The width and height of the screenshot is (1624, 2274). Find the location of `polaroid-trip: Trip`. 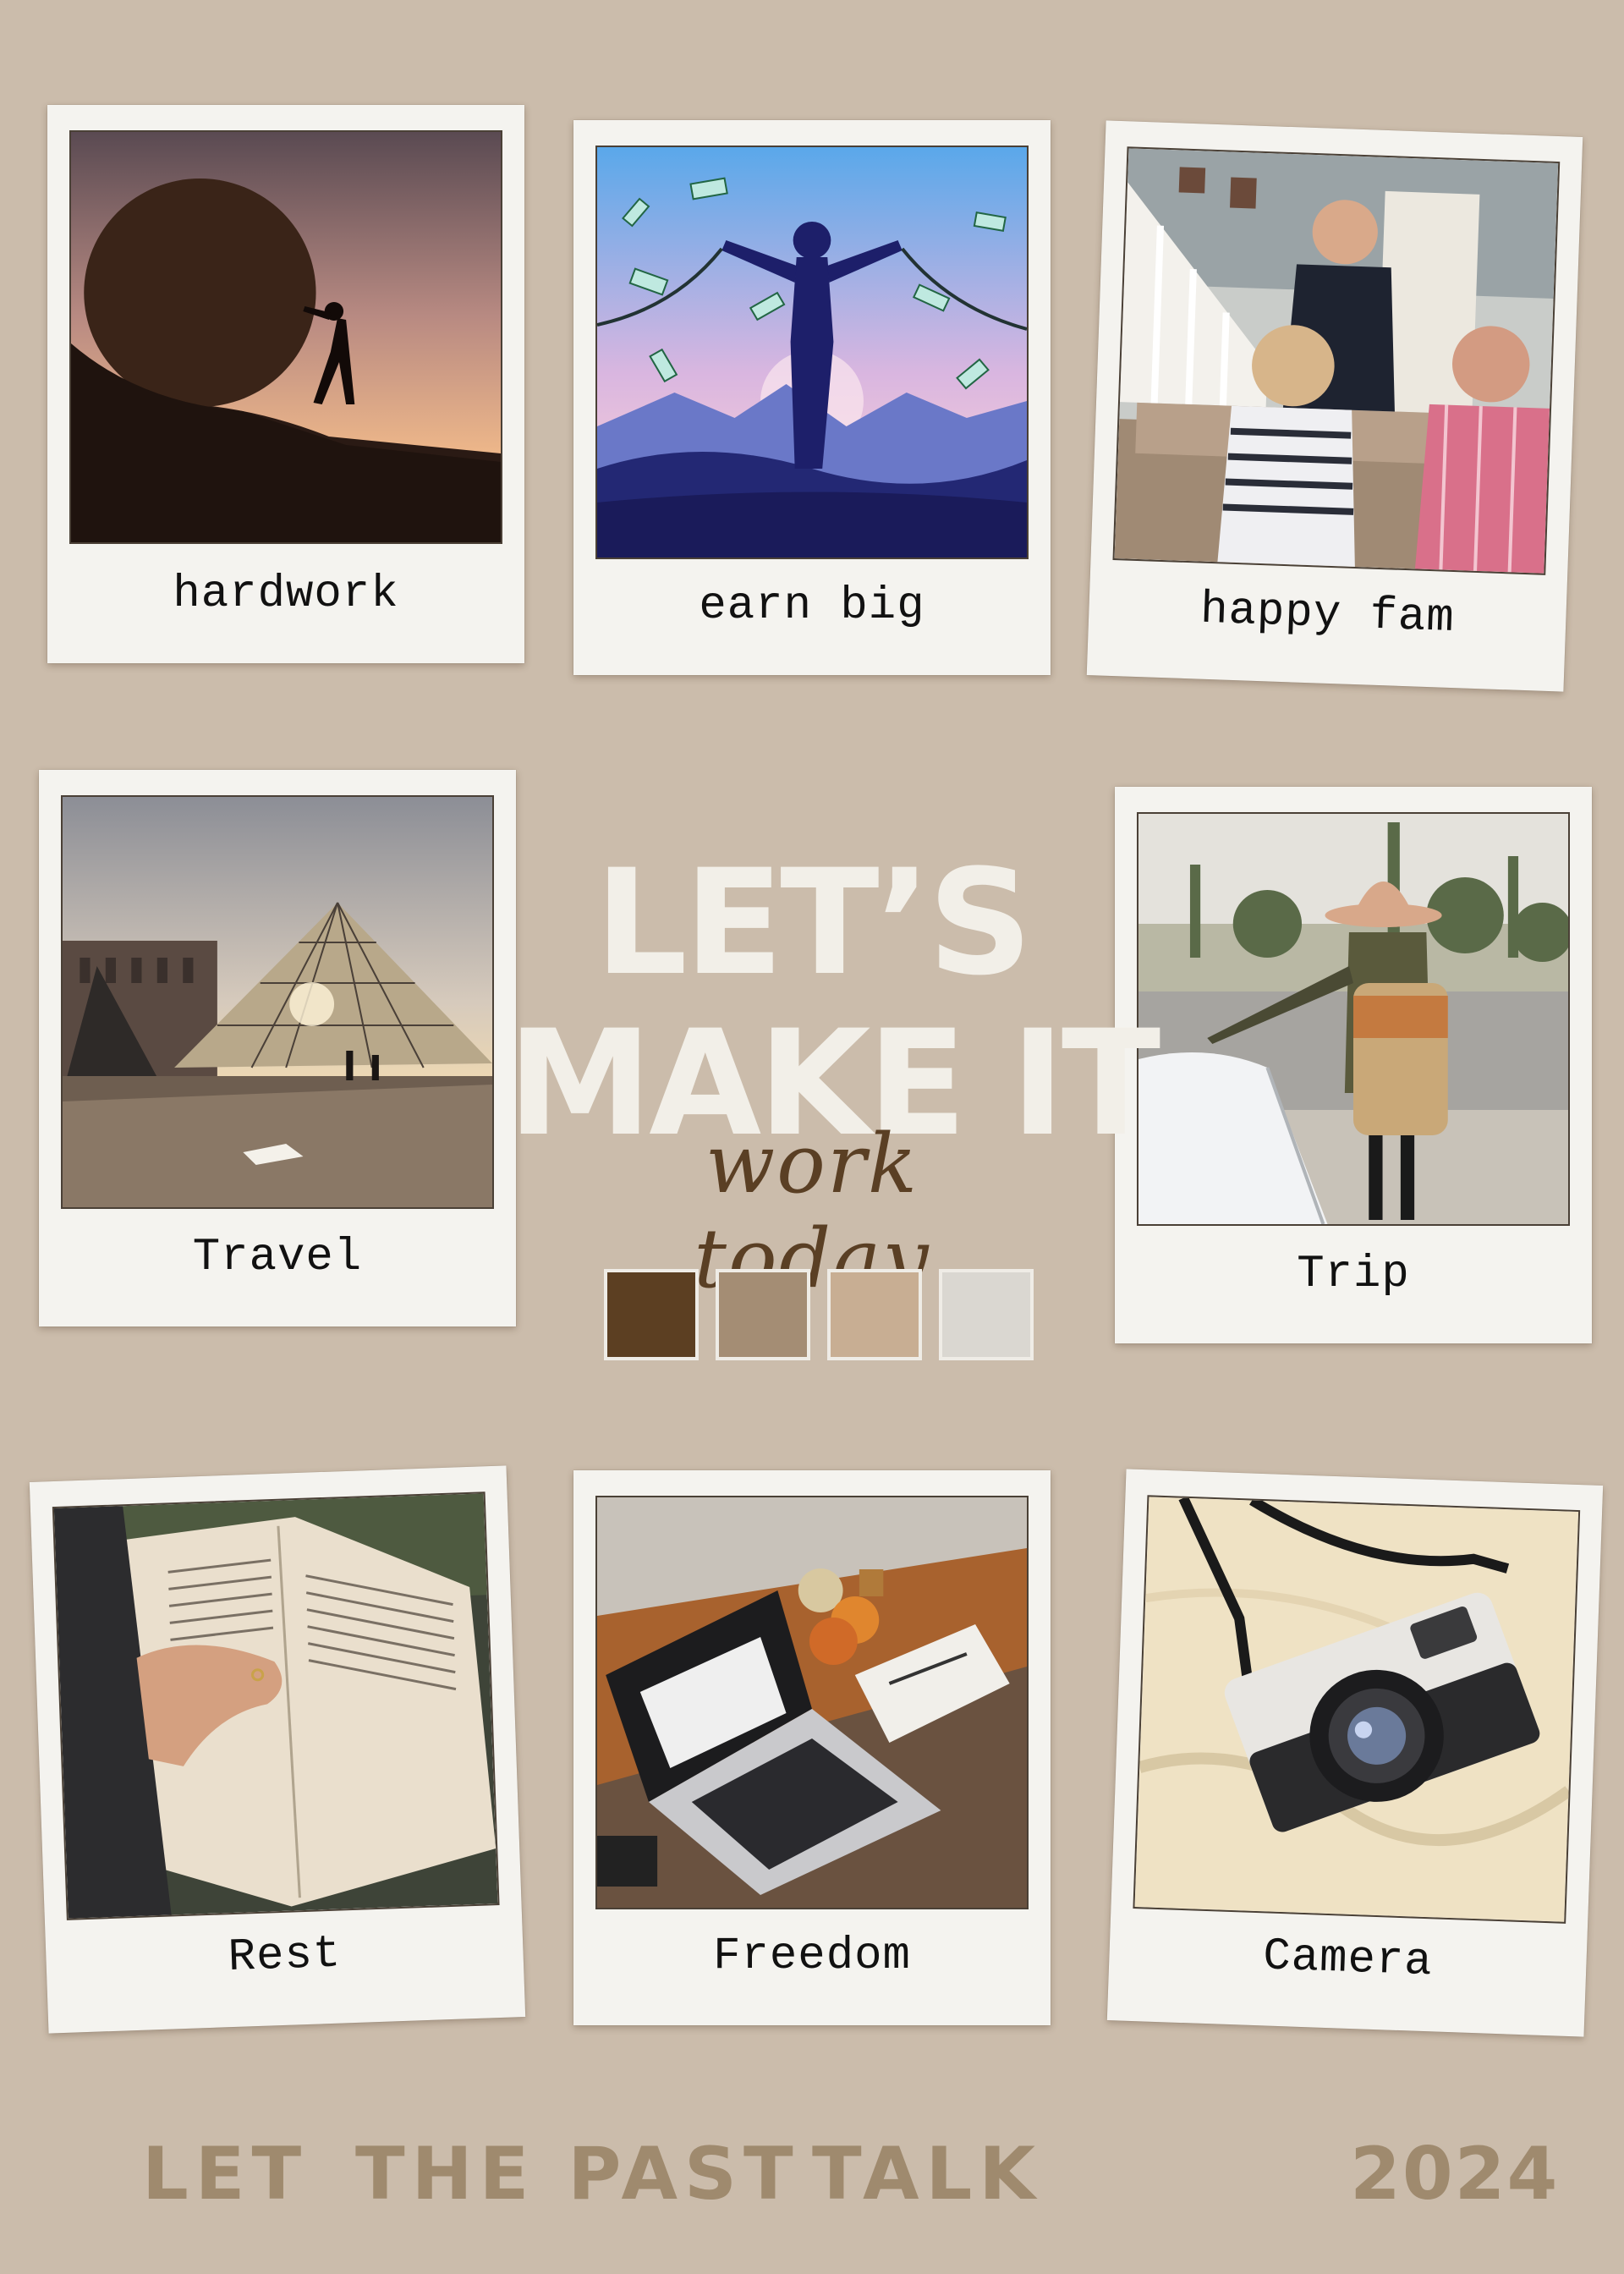

polaroid-trip: Trip is located at coordinates (1354, 1065).